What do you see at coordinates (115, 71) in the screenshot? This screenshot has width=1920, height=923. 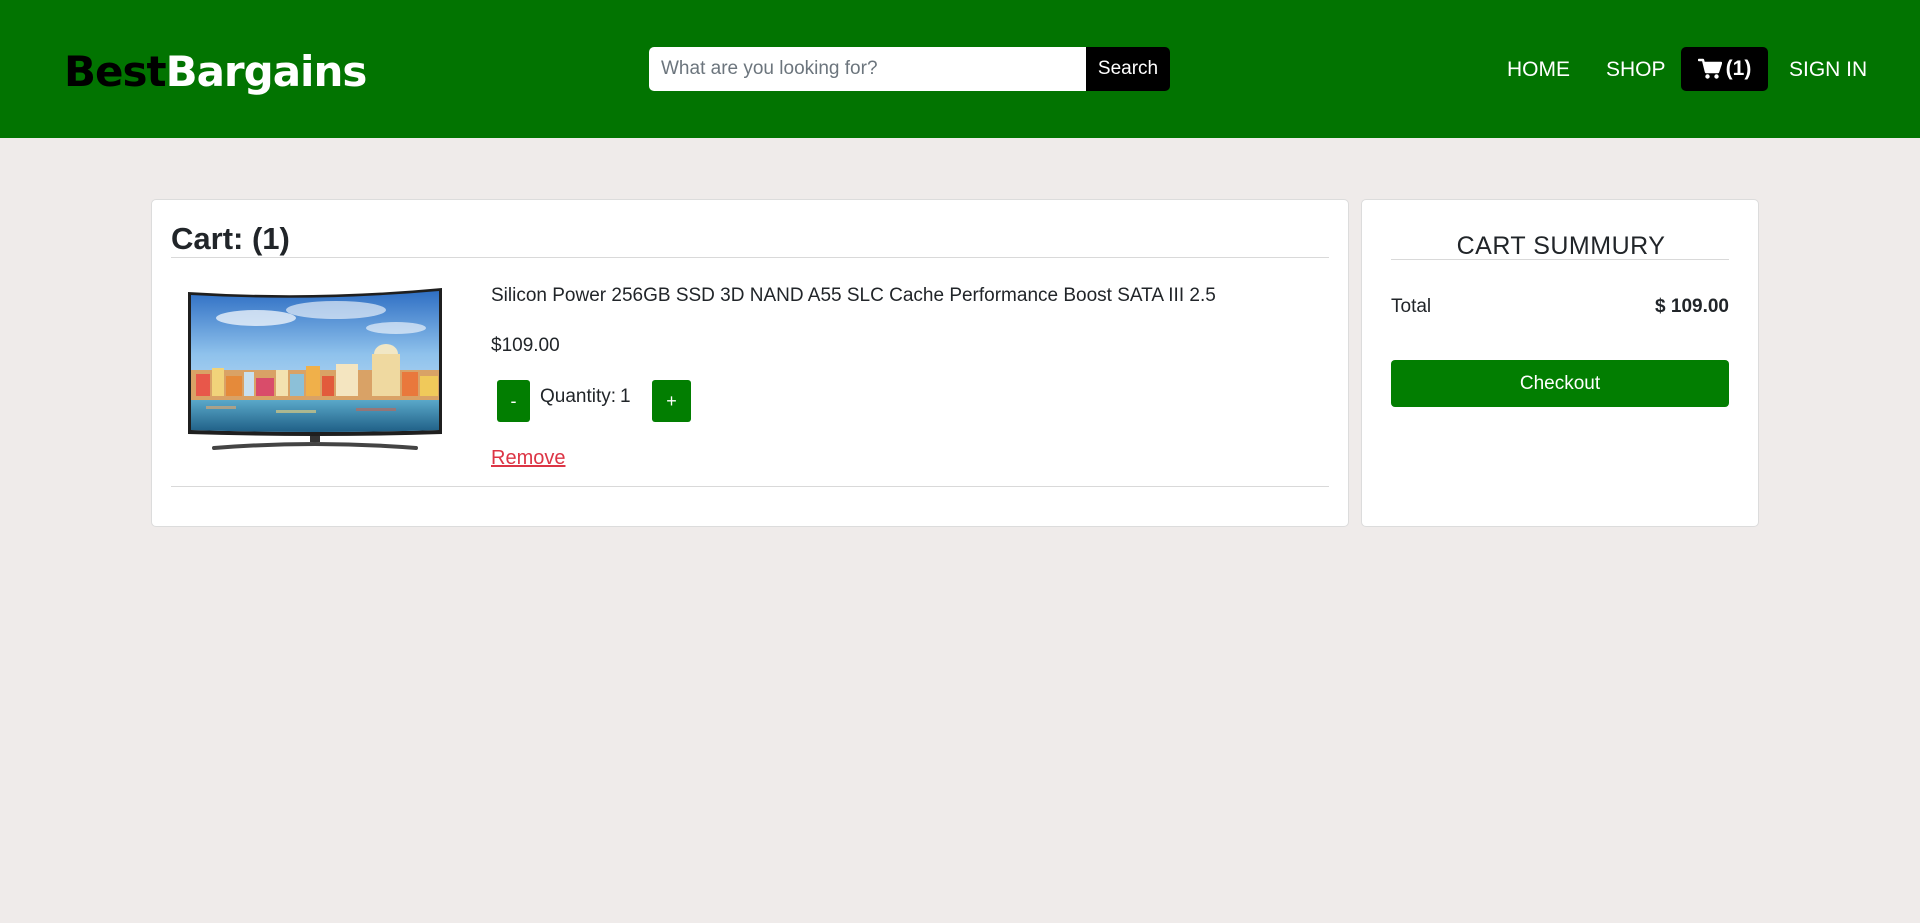 I see `logo-text-best: Best` at bounding box center [115, 71].